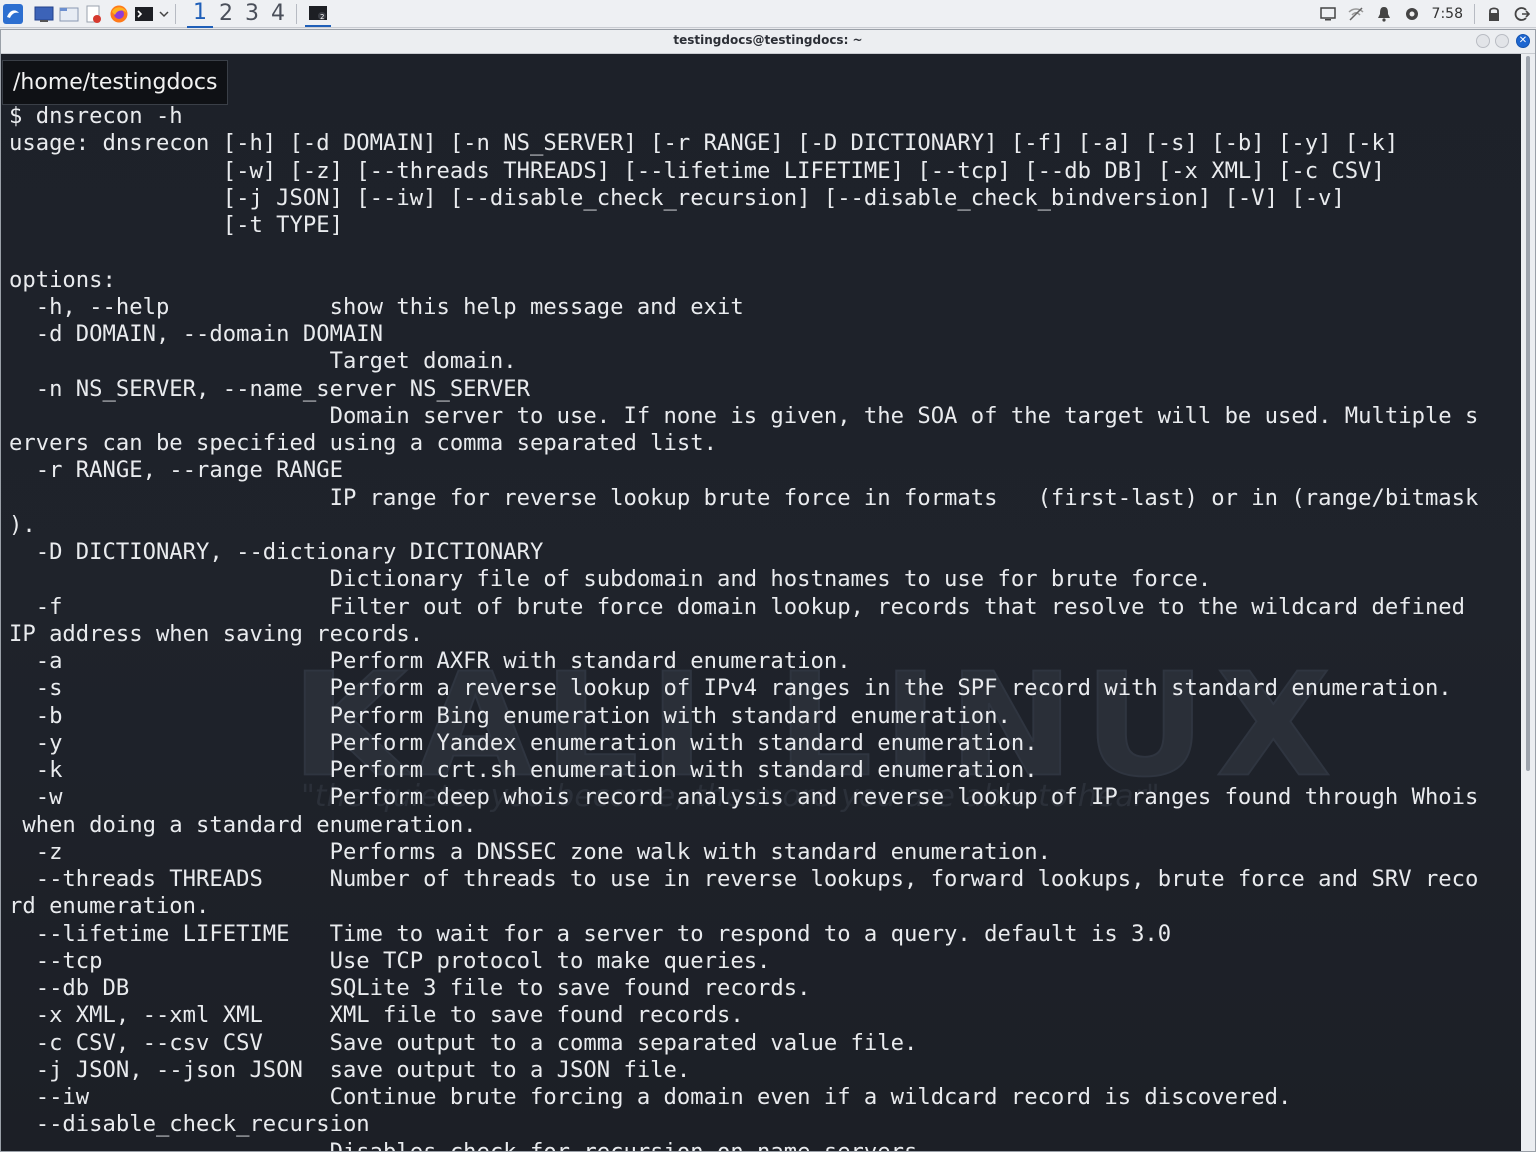 The width and height of the screenshot is (1536, 1152). I want to click on terminal-line: IP address when saving records., so click(216, 633).